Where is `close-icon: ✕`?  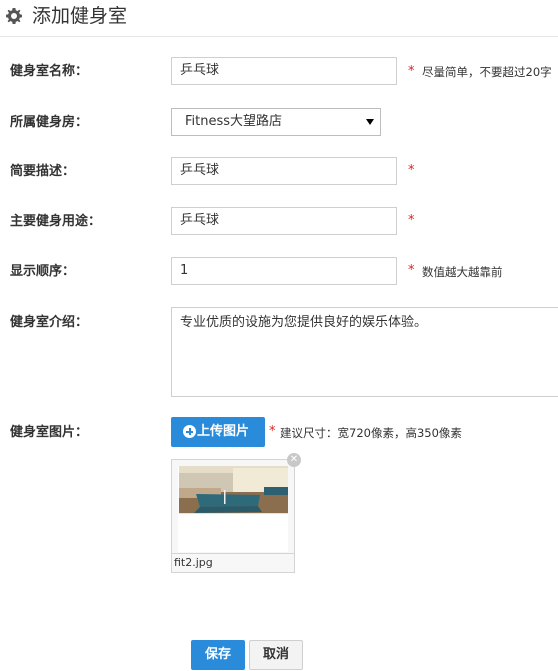 close-icon: ✕ is located at coordinates (294, 460).